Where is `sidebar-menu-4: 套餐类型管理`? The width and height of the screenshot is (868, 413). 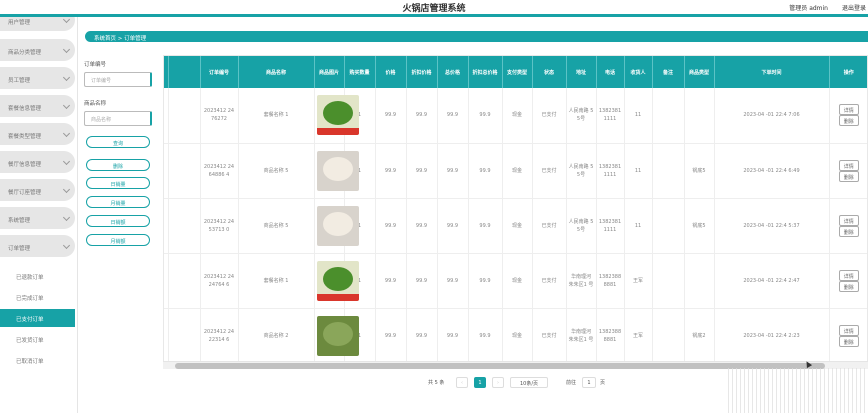
sidebar-menu-4: 套餐类型管理 is located at coordinates (37, 134).